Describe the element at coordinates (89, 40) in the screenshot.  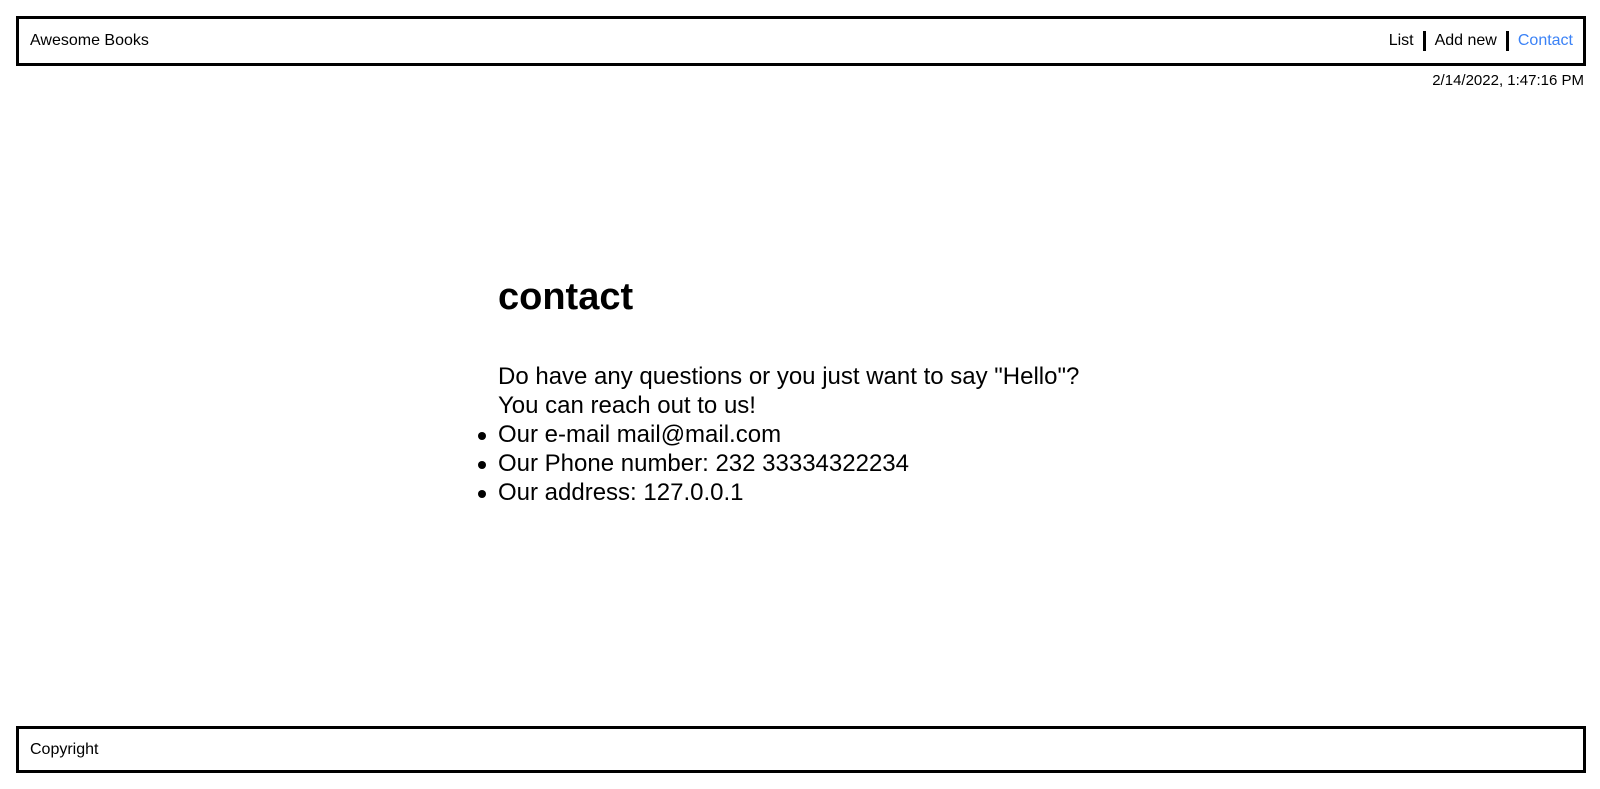
I see `brand-logo-text: Awesome Books` at that location.